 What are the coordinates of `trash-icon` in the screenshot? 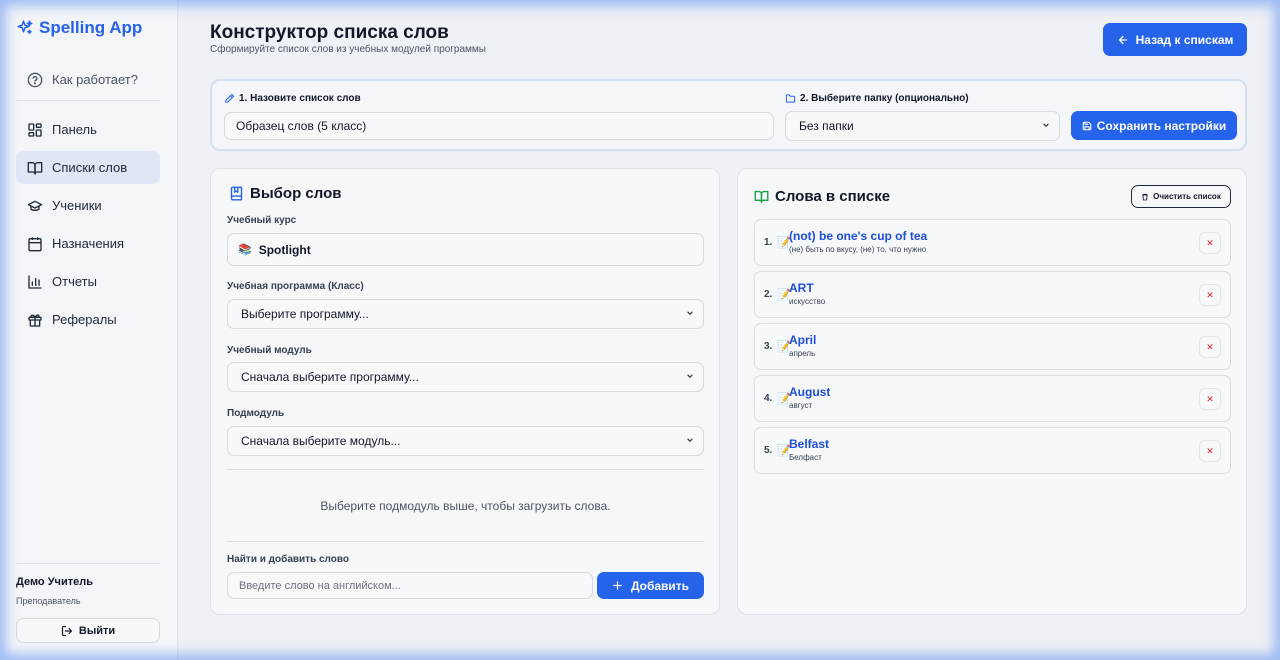 It's located at (1145, 196).